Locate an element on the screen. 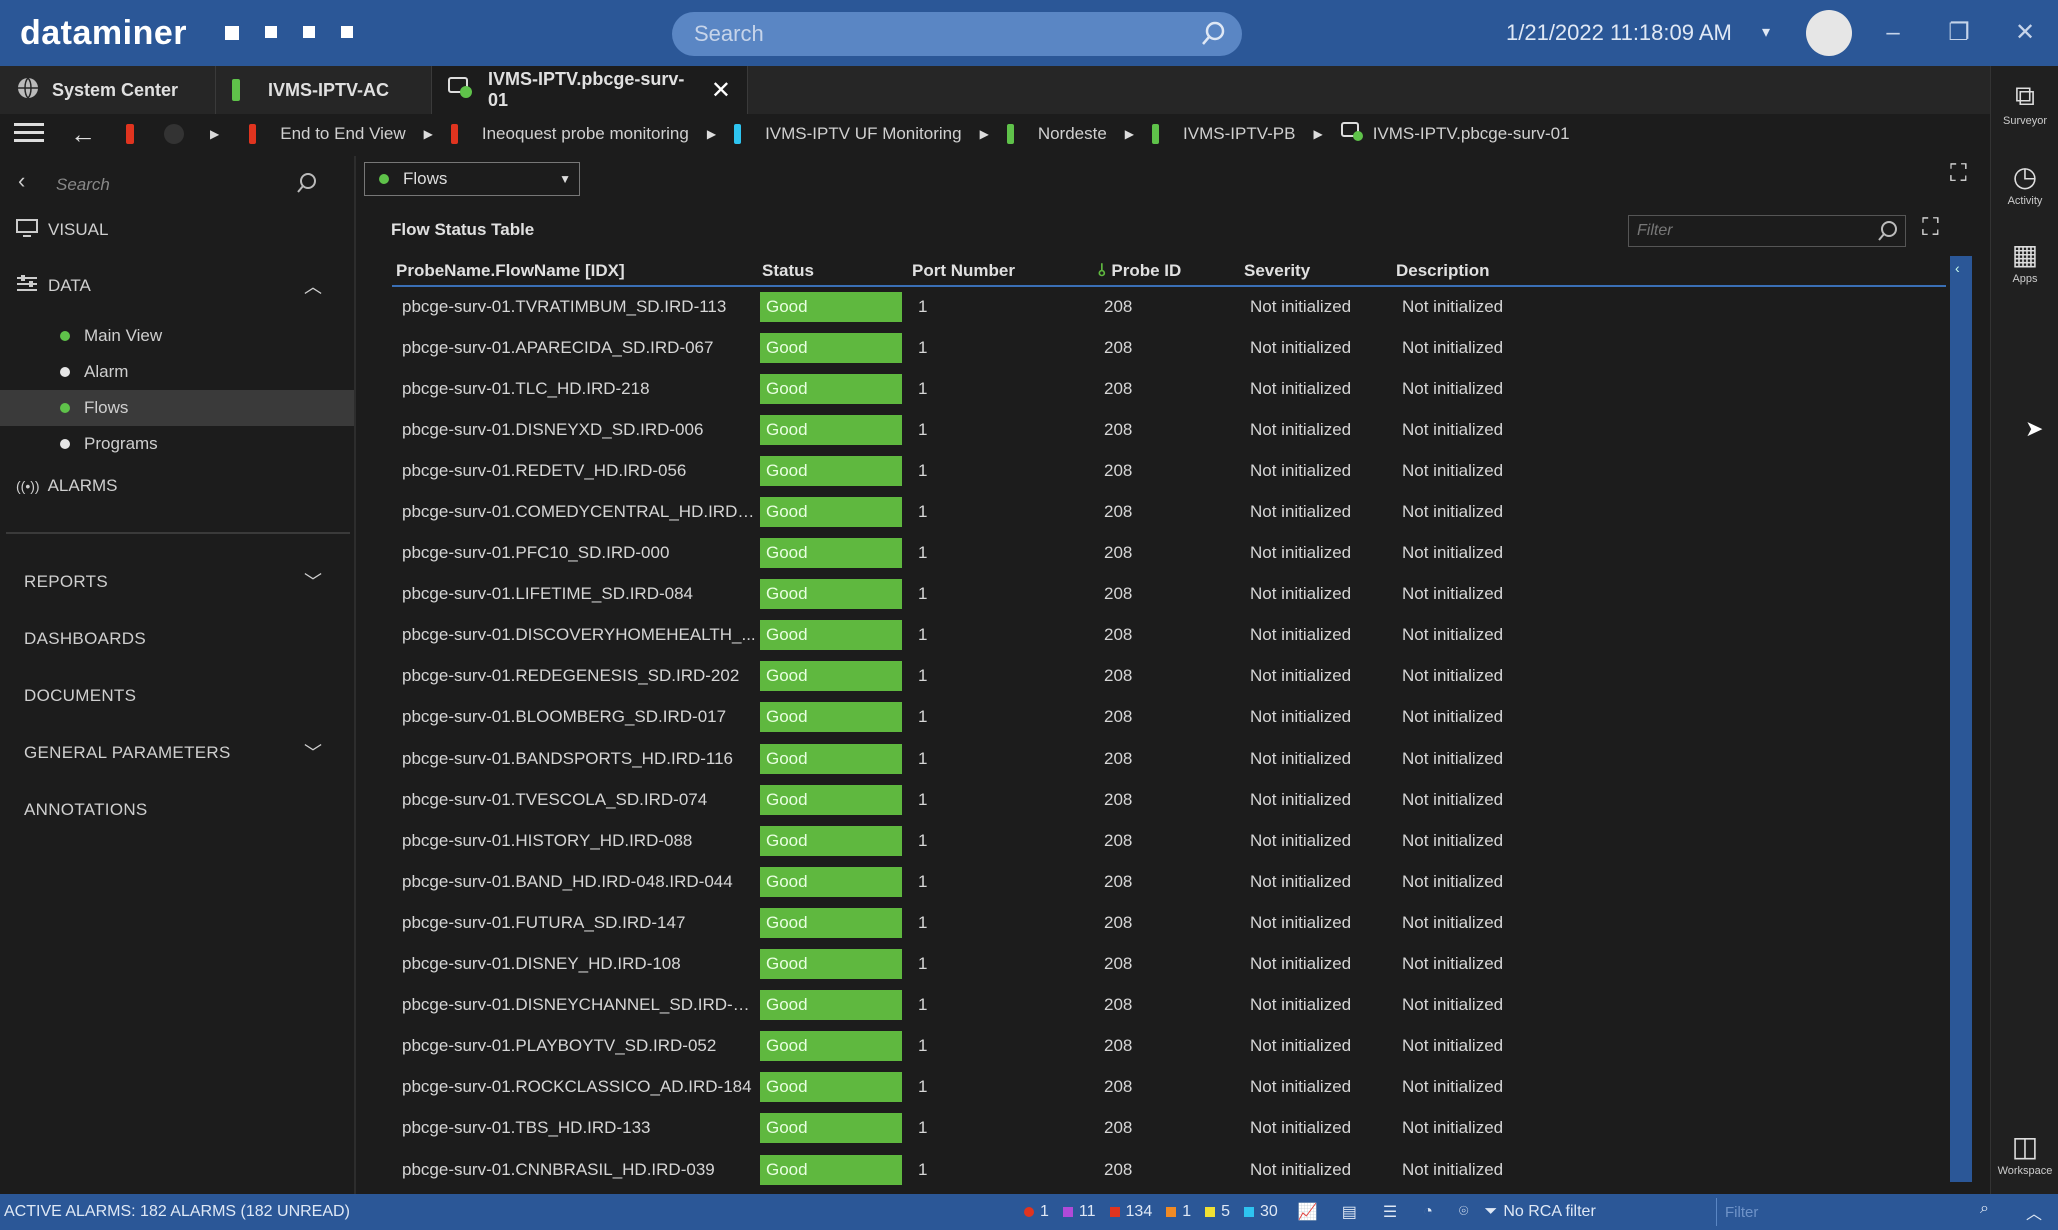 This screenshot has width=2058, height=1230. crumb-ivms-iptv-pb: IVMS-IPTV-PB ▶ is located at coordinates (1237, 134).